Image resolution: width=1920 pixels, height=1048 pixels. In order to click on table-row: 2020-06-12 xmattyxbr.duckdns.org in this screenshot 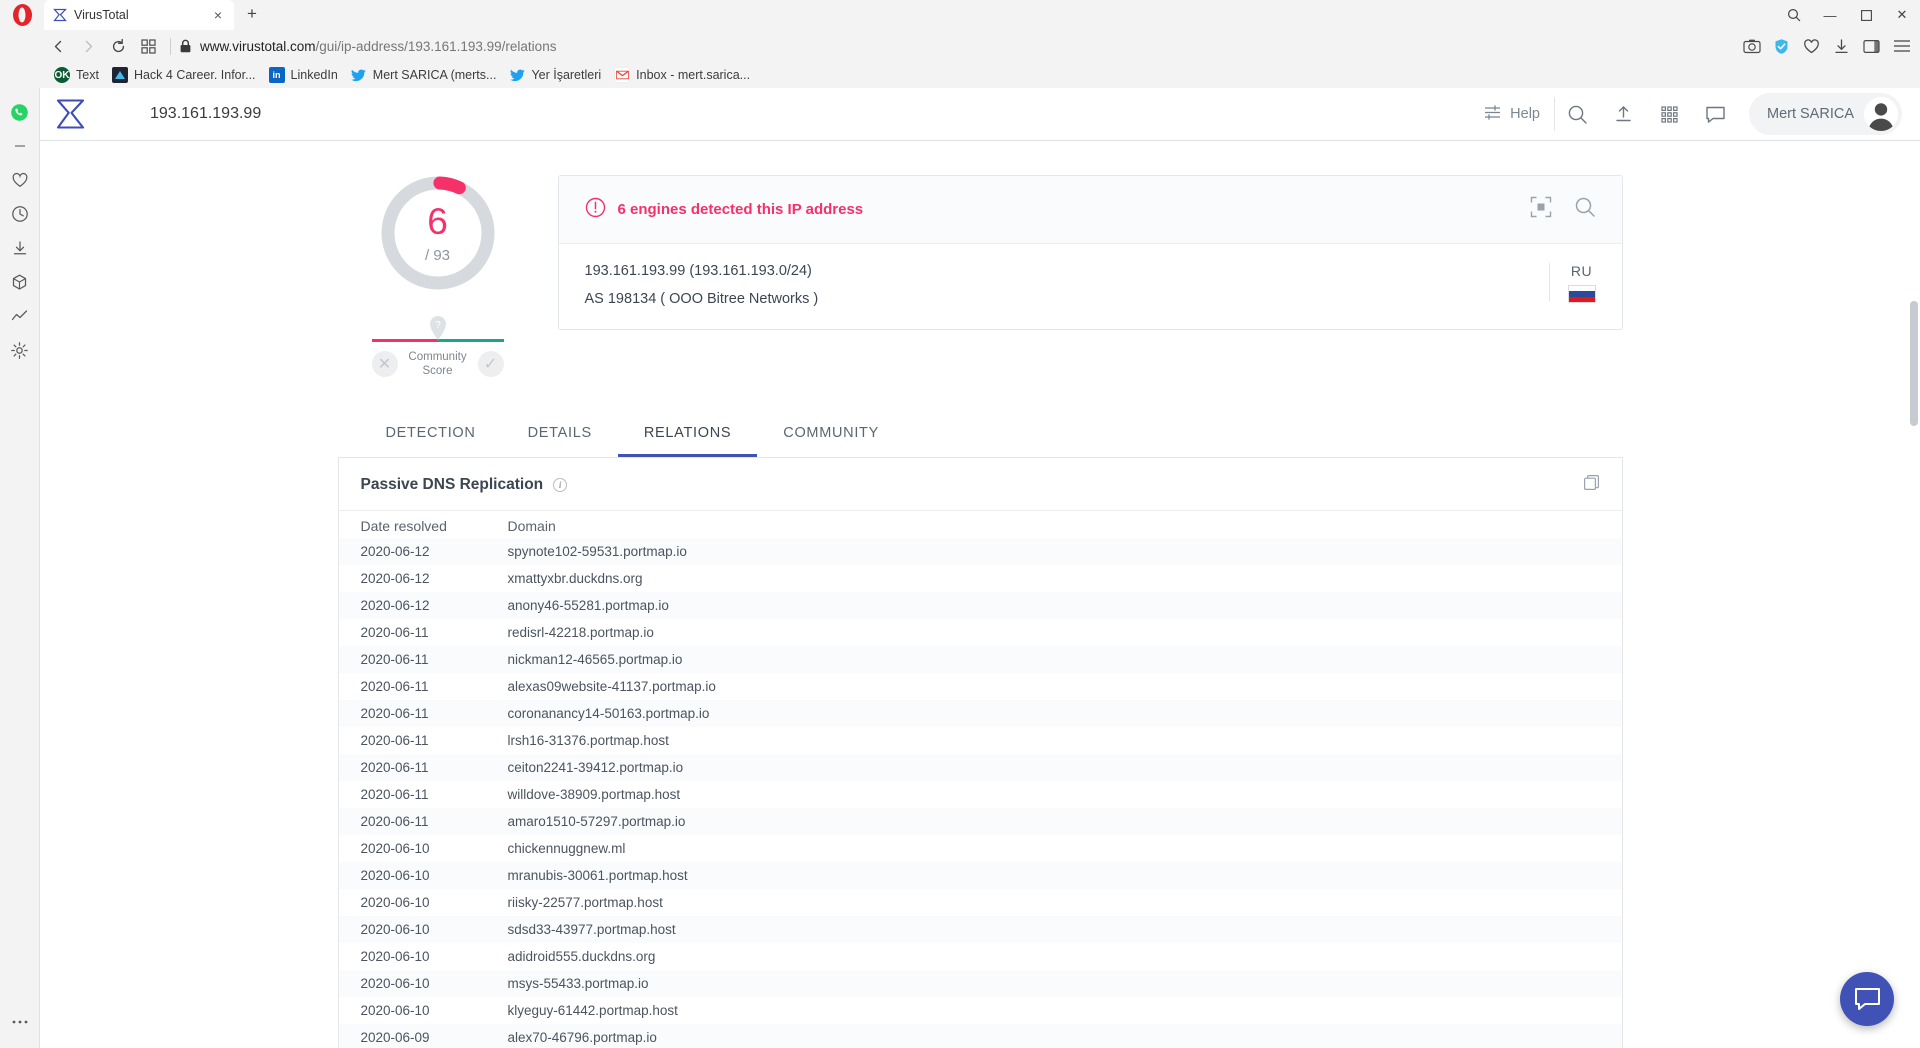, I will do `click(980, 578)`.